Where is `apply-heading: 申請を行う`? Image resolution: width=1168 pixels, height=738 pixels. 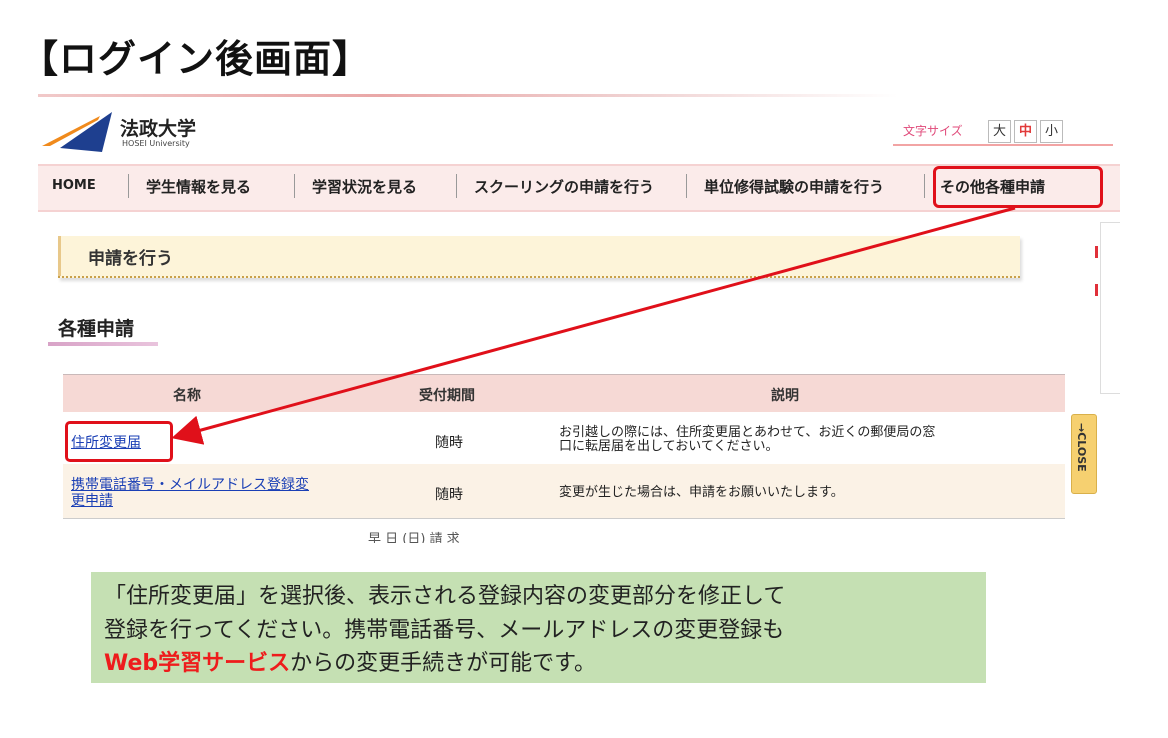
apply-heading: 申請を行う is located at coordinates (130, 259).